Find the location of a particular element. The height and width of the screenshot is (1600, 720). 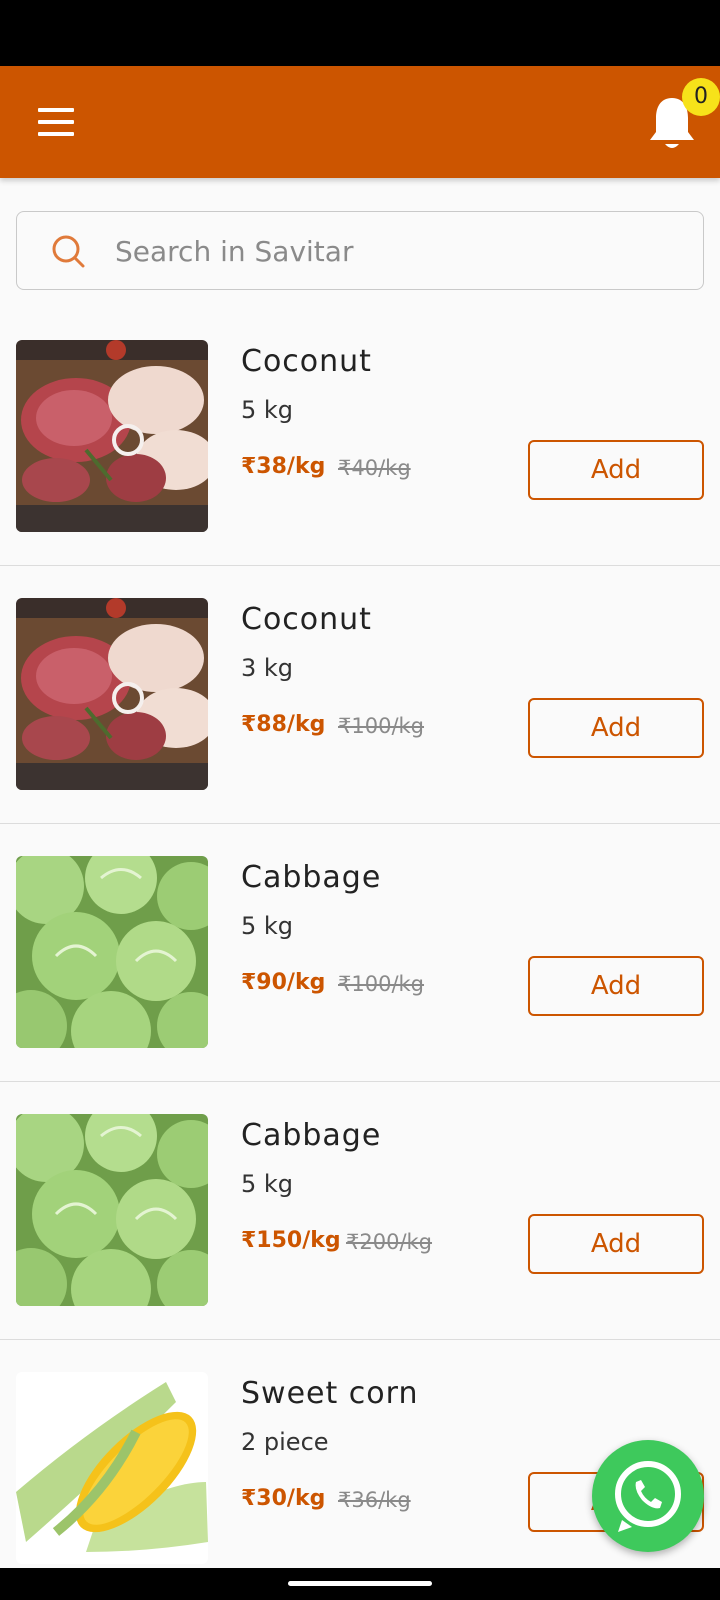

home-gesture-handle is located at coordinates (360, 1583).